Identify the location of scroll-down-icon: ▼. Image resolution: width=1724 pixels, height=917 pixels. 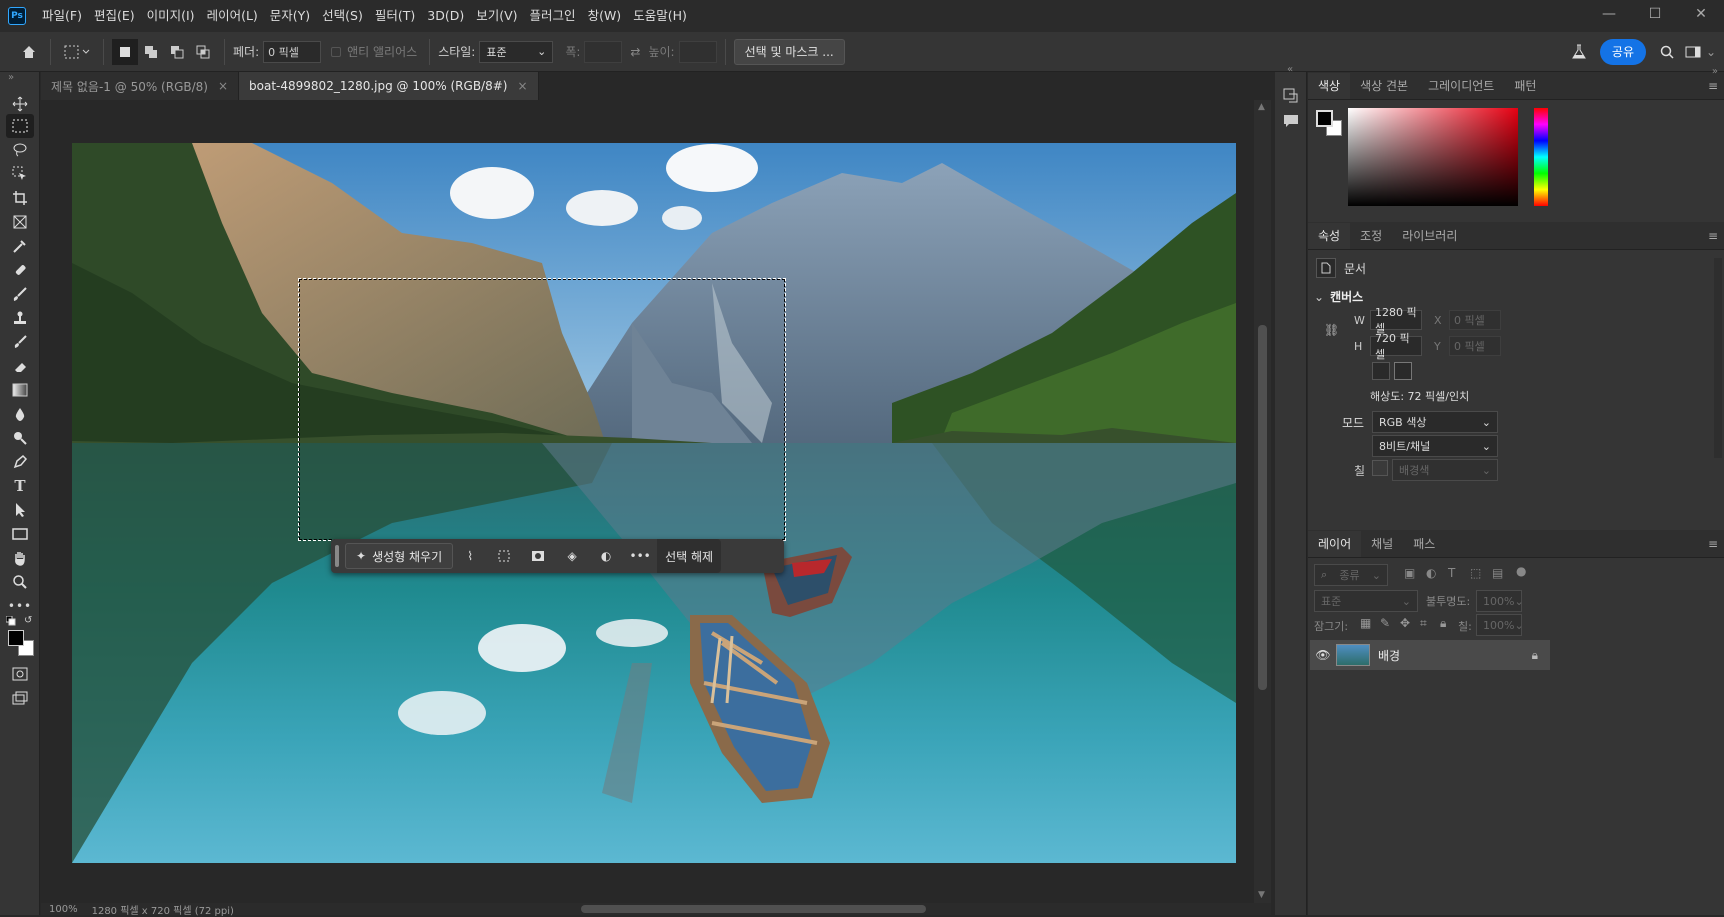
(1261, 895).